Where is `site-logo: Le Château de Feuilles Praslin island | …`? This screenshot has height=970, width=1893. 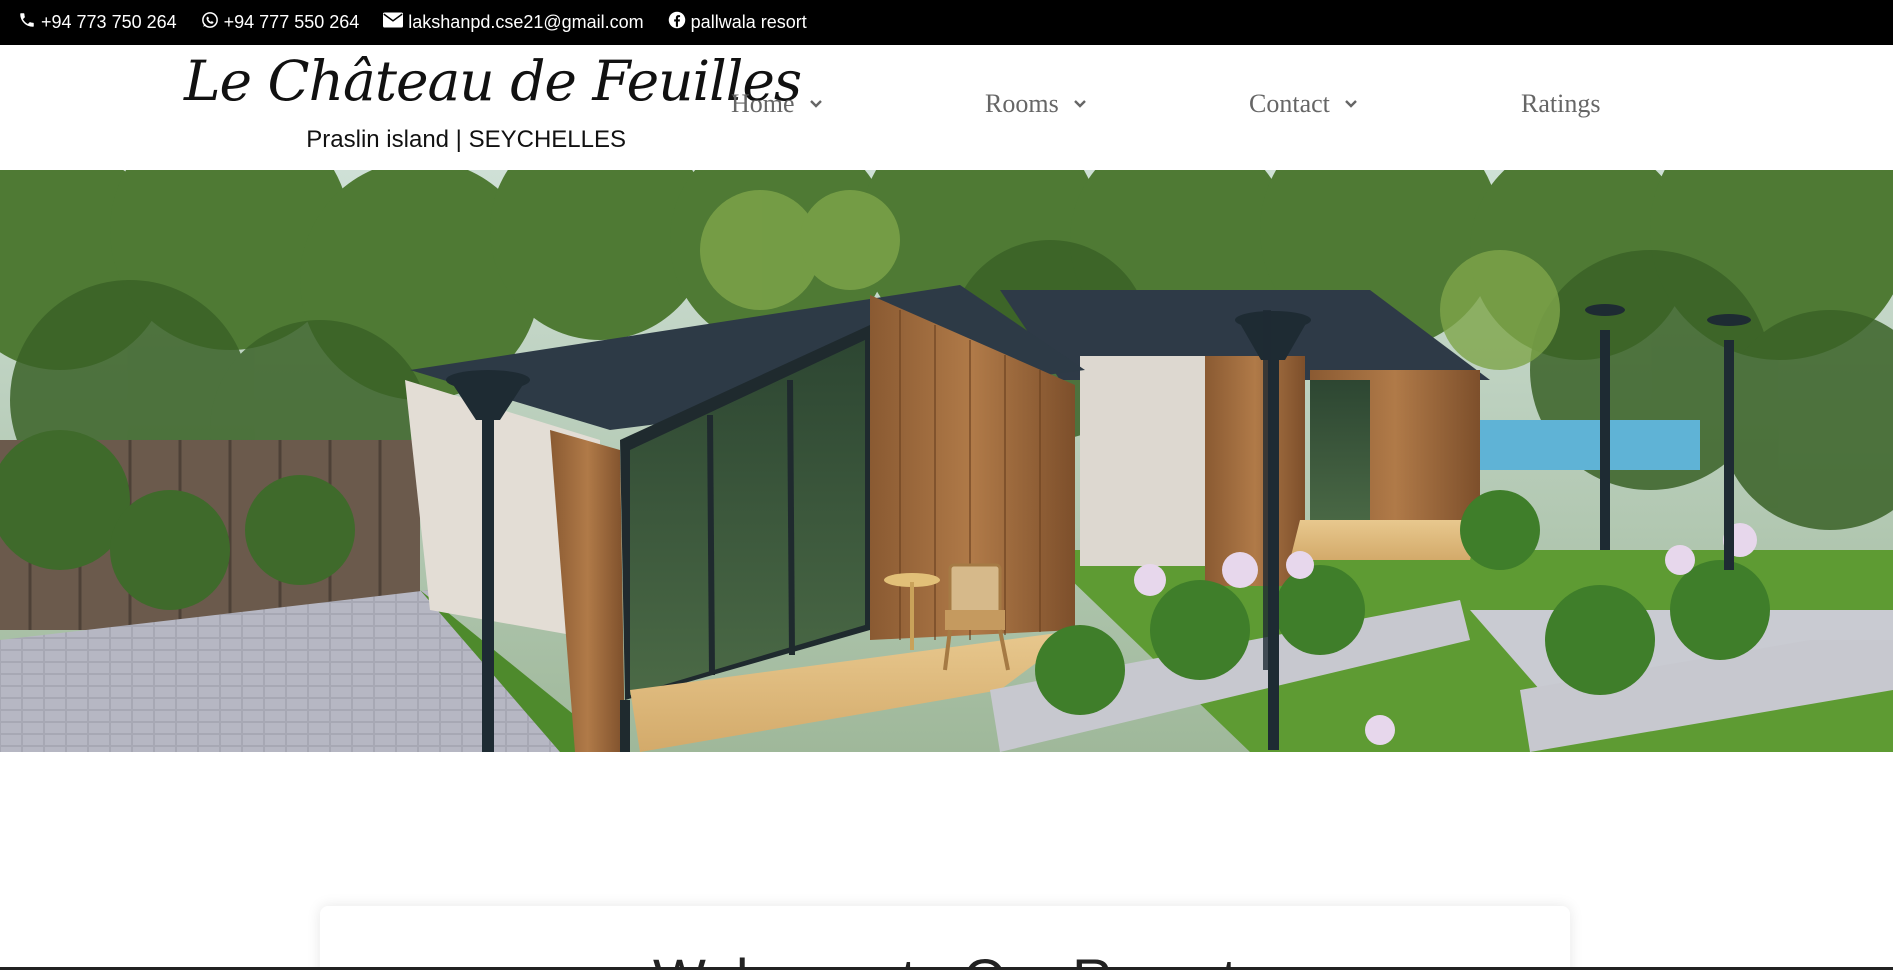
site-logo: Le Château de Feuilles Praslin island | … is located at coordinates (493, 107).